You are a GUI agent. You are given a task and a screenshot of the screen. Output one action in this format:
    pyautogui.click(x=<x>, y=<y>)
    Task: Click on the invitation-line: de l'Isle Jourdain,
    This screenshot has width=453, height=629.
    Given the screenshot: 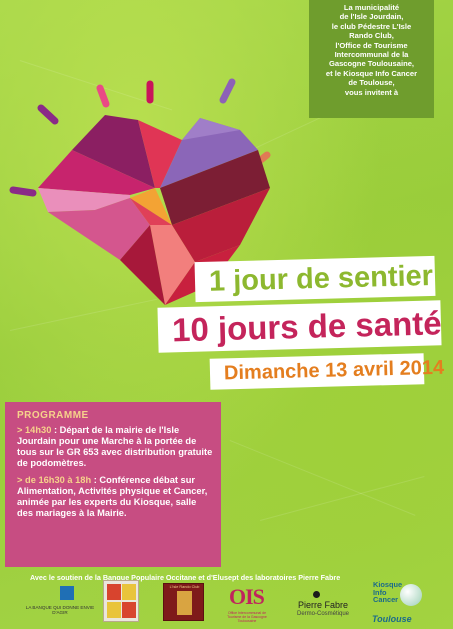 What is the action you would take?
    pyautogui.click(x=371, y=17)
    